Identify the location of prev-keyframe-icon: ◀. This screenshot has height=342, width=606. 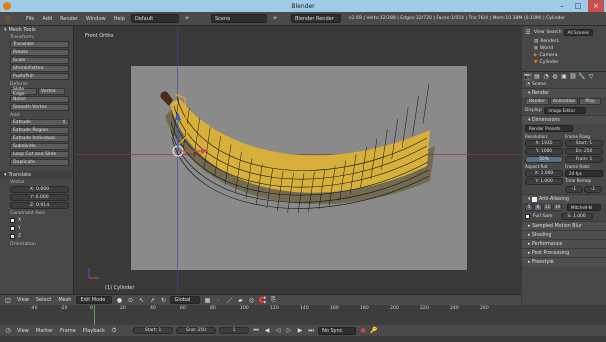
(267, 331).